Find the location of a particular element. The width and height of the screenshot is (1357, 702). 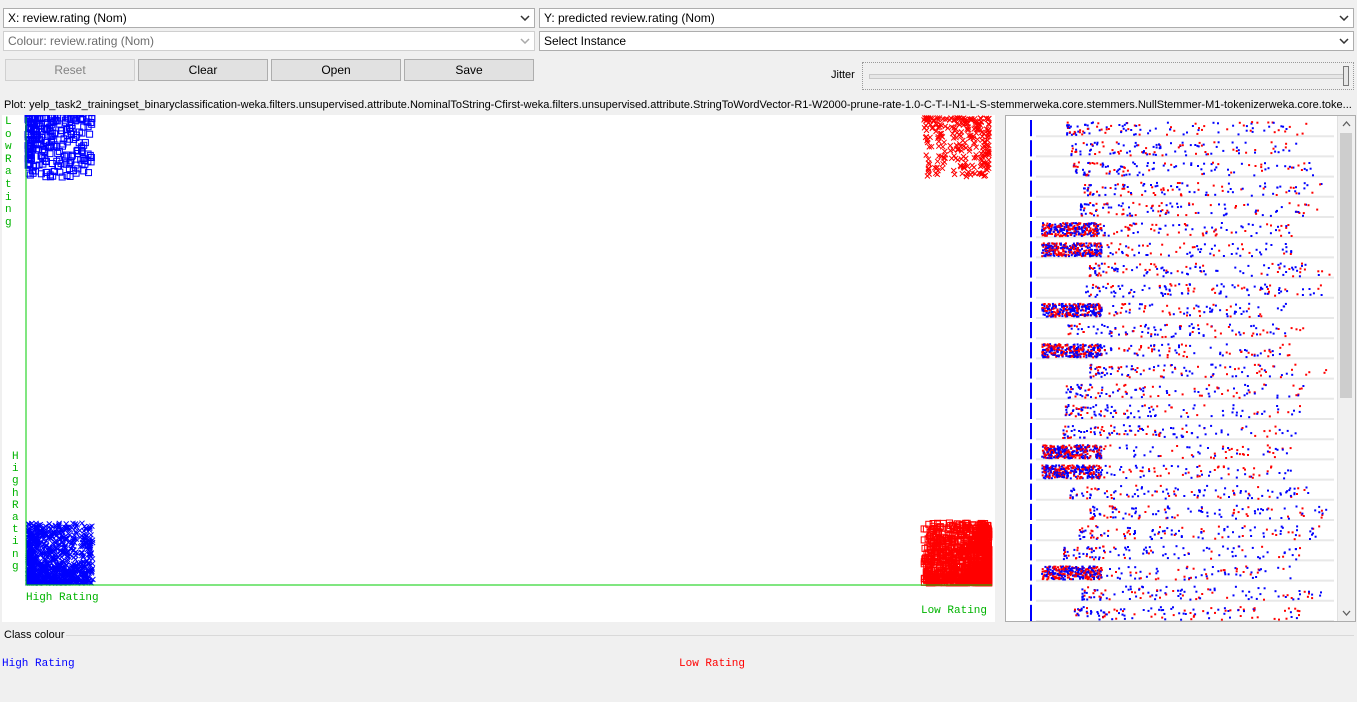

select-instance-value: Select Instance is located at coordinates (585, 41).